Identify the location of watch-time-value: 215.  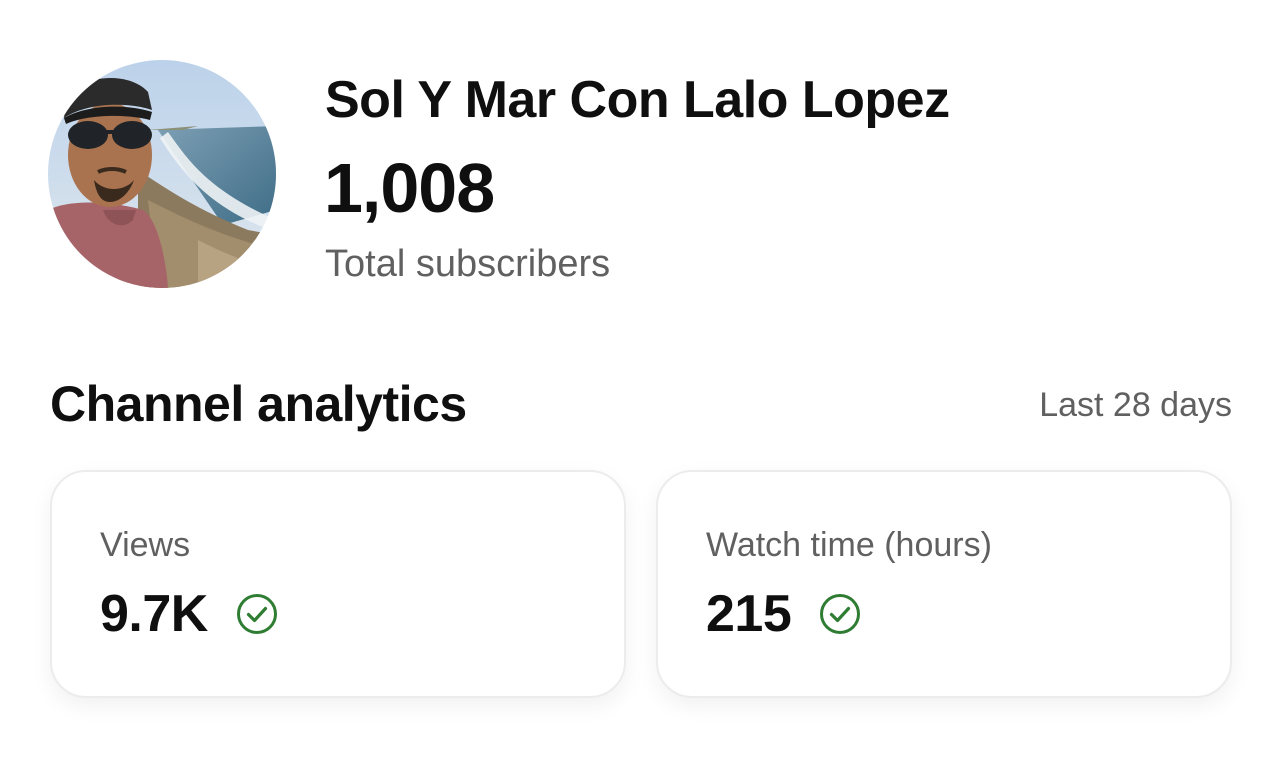
(749, 614).